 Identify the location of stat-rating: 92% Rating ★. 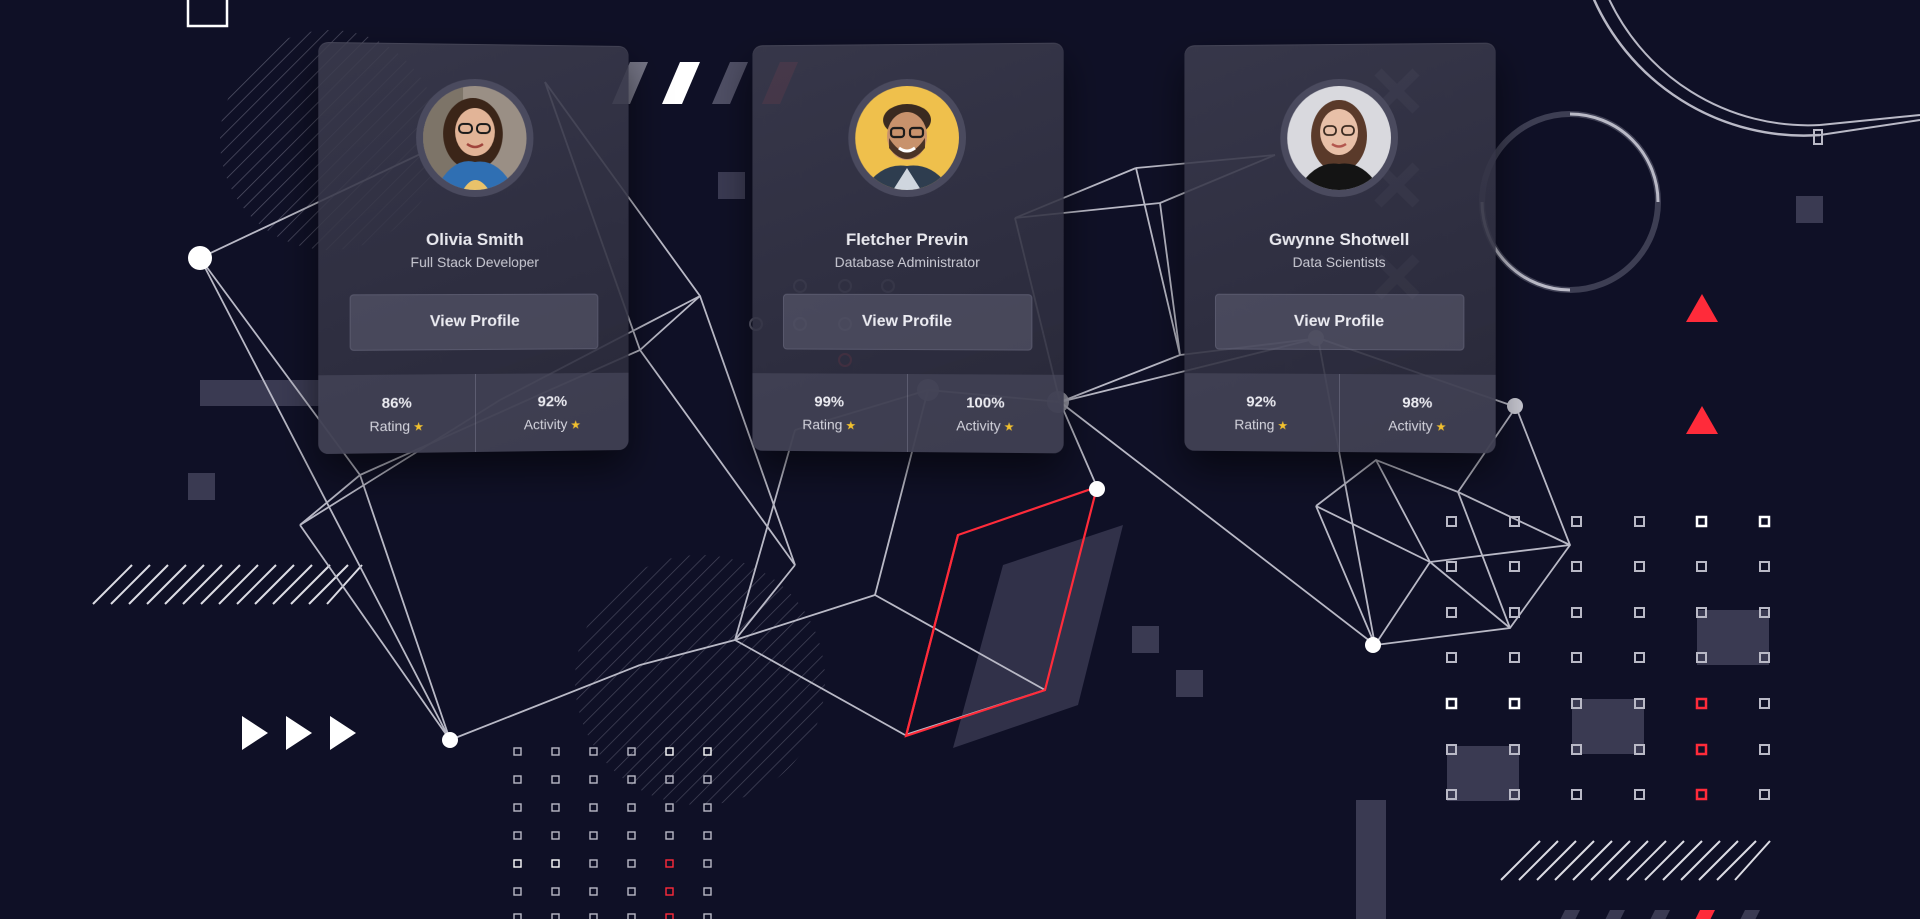
(1261, 412).